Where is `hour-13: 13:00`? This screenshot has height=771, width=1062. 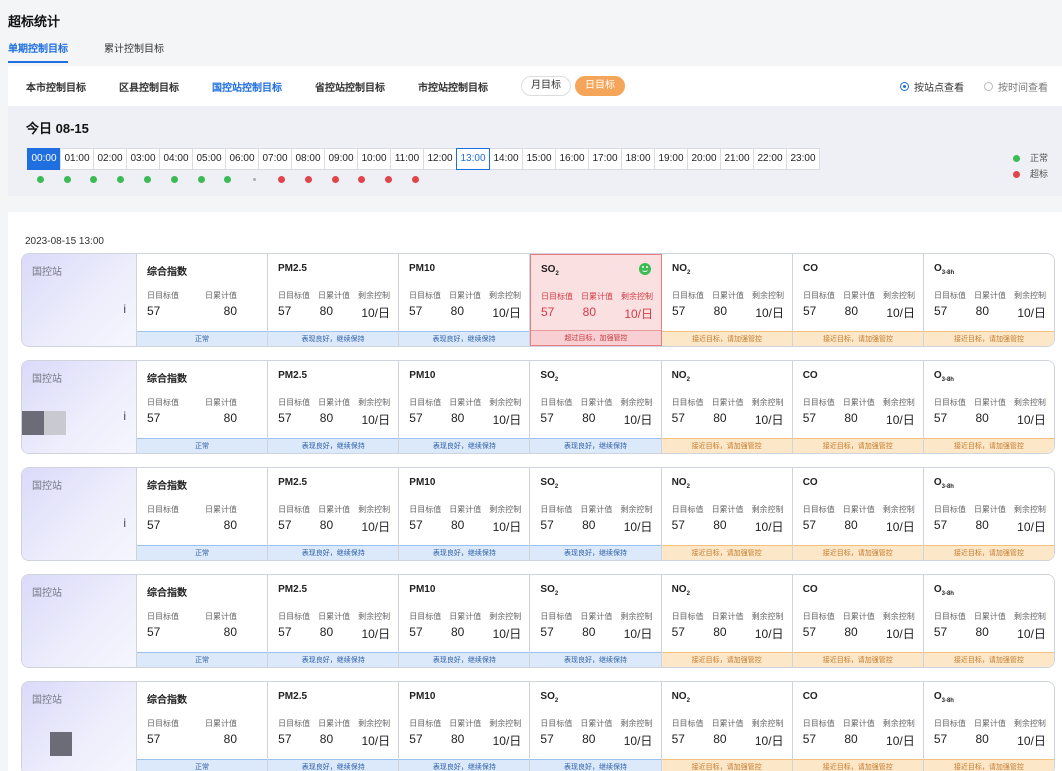 hour-13: 13:00 is located at coordinates (473, 159).